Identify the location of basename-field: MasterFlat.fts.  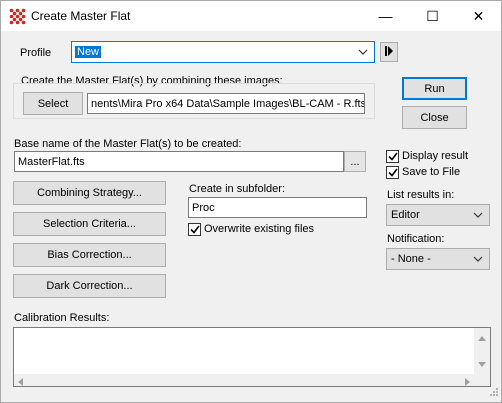
(179, 161).